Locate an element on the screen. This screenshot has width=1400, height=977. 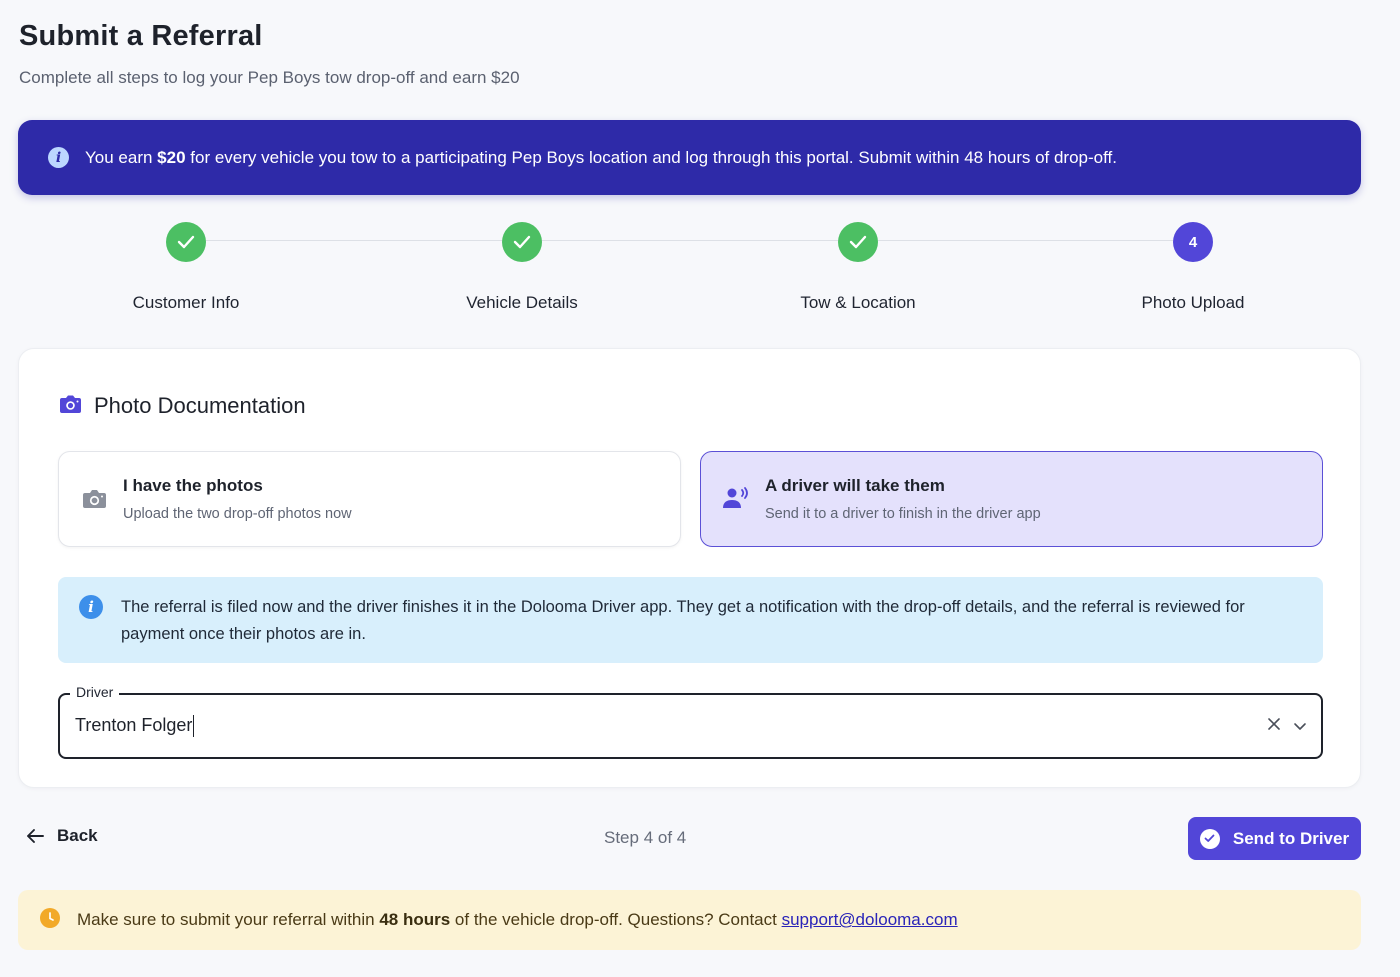
card-header: Photo Documentation is located at coordinates (182, 406).